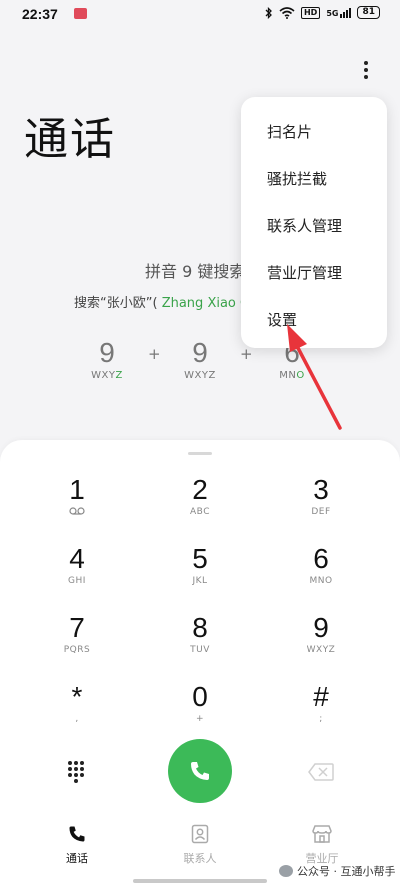  Describe the element at coordinates (200, 845) in the screenshot. I see `nav-tab-contacts: 联系人` at that location.